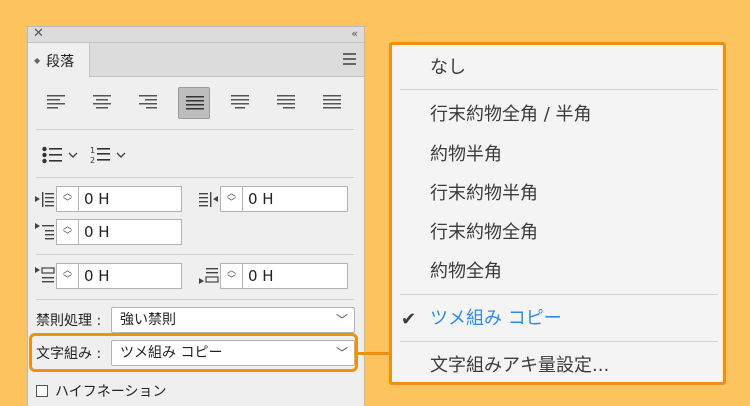 The width and height of the screenshot is (750, 406). I want to click on bullet-list-button, so click(60, 155).